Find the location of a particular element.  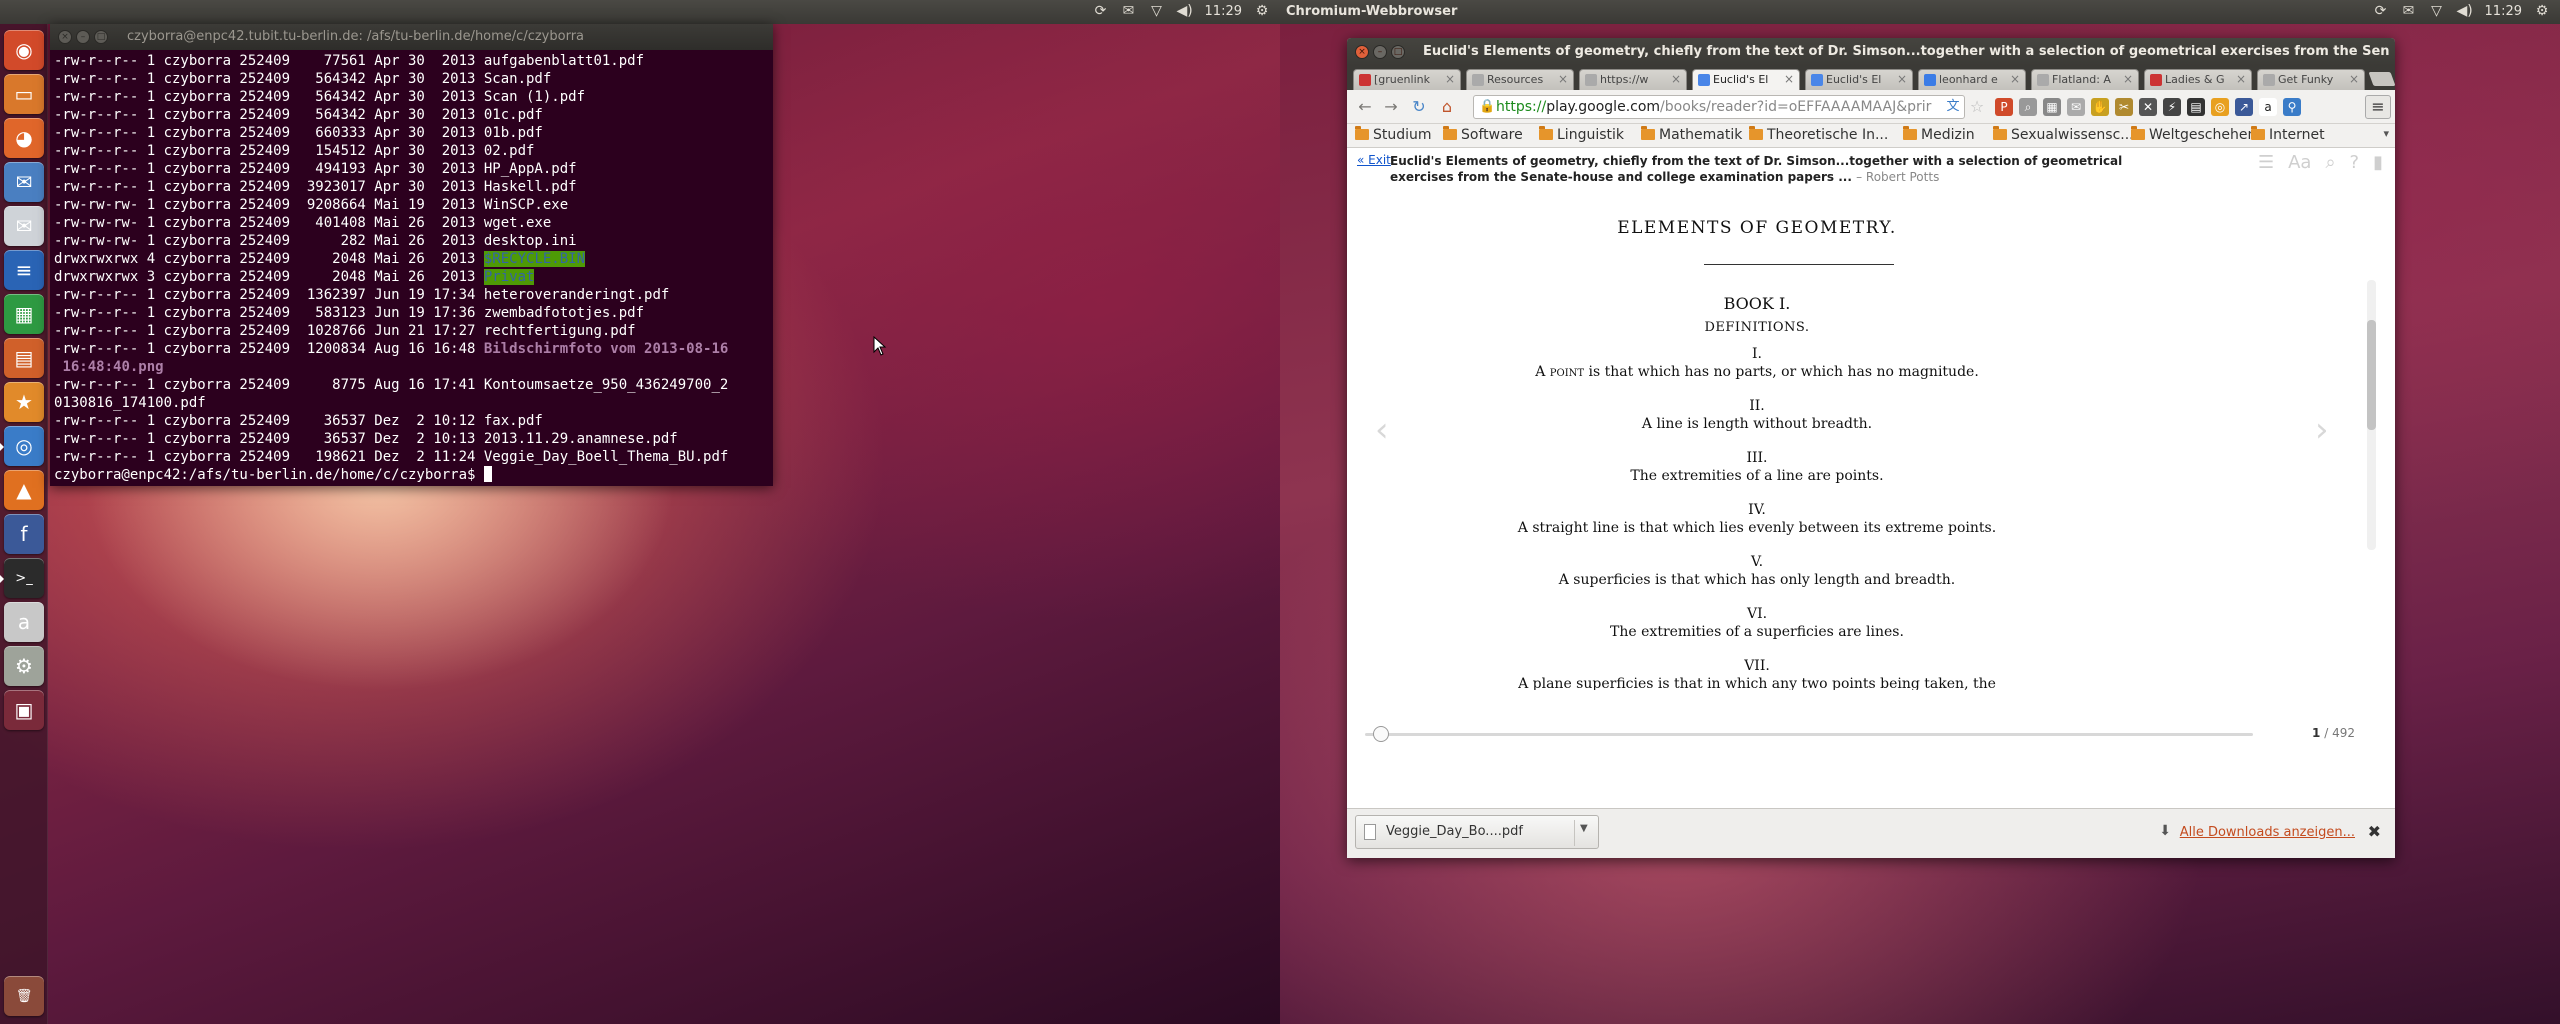

bookmark-folder: Internet is located at coordinates (2288, 134).